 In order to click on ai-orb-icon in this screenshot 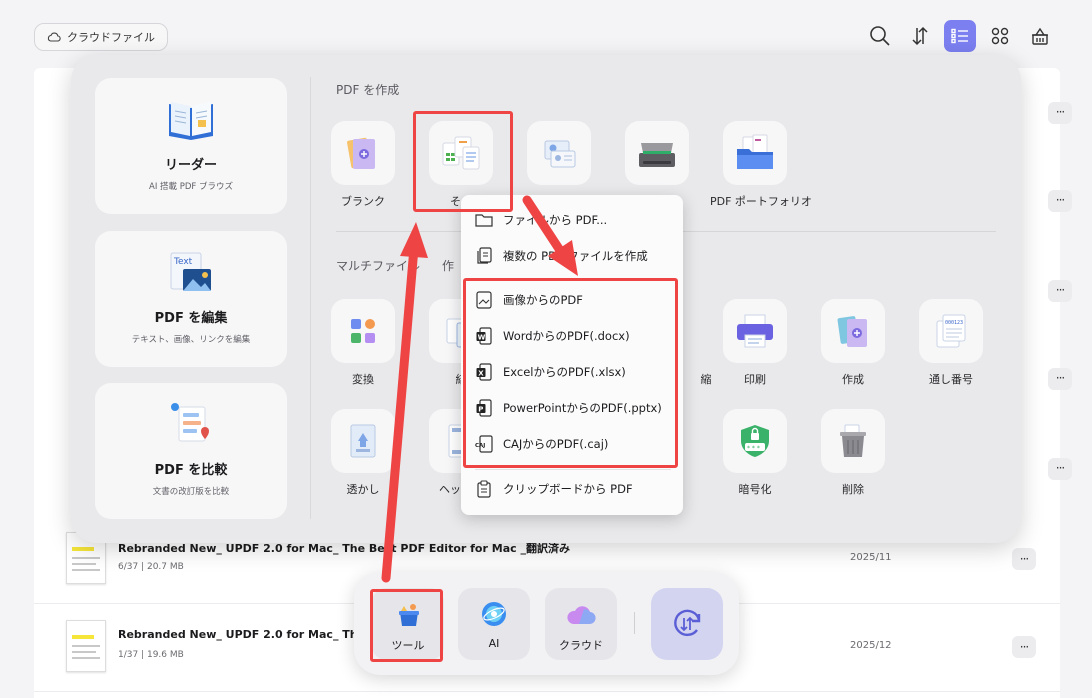, I will do `click(494, 614)`.